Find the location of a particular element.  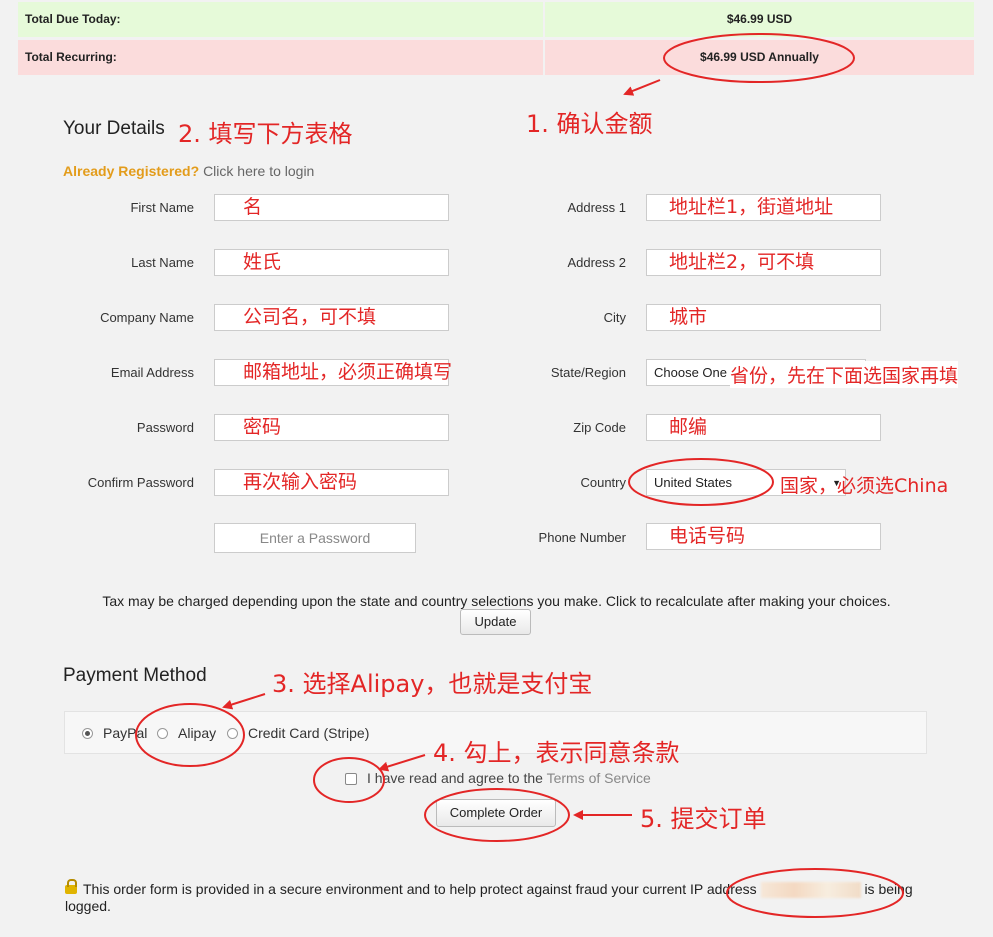

paypal-label: PayPal is located at coordinates (125, 733).